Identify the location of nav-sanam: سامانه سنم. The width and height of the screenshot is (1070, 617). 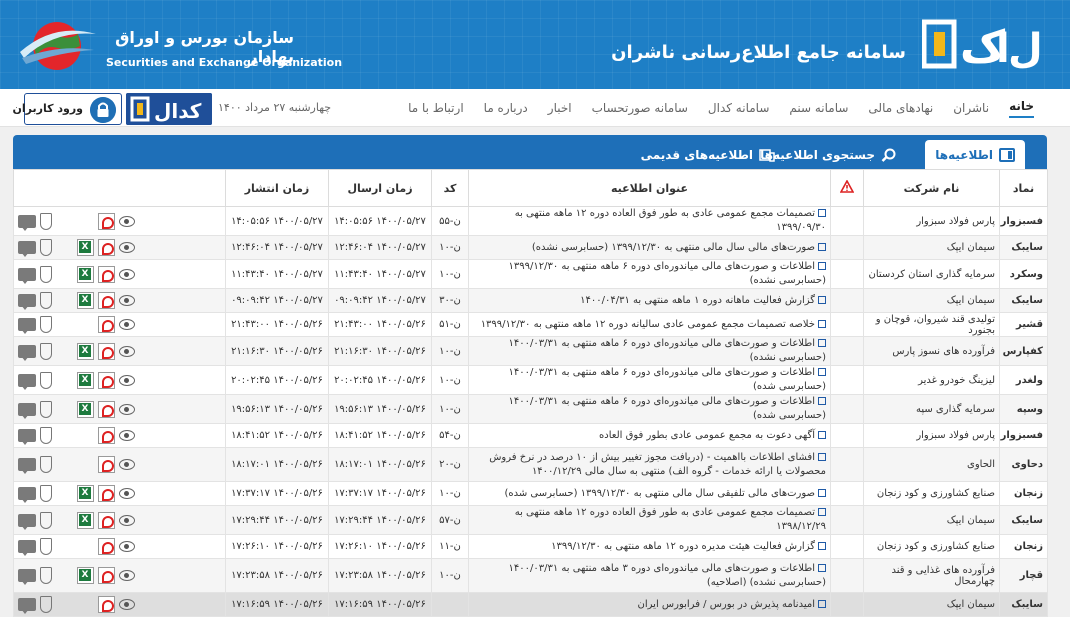
(818, 108).